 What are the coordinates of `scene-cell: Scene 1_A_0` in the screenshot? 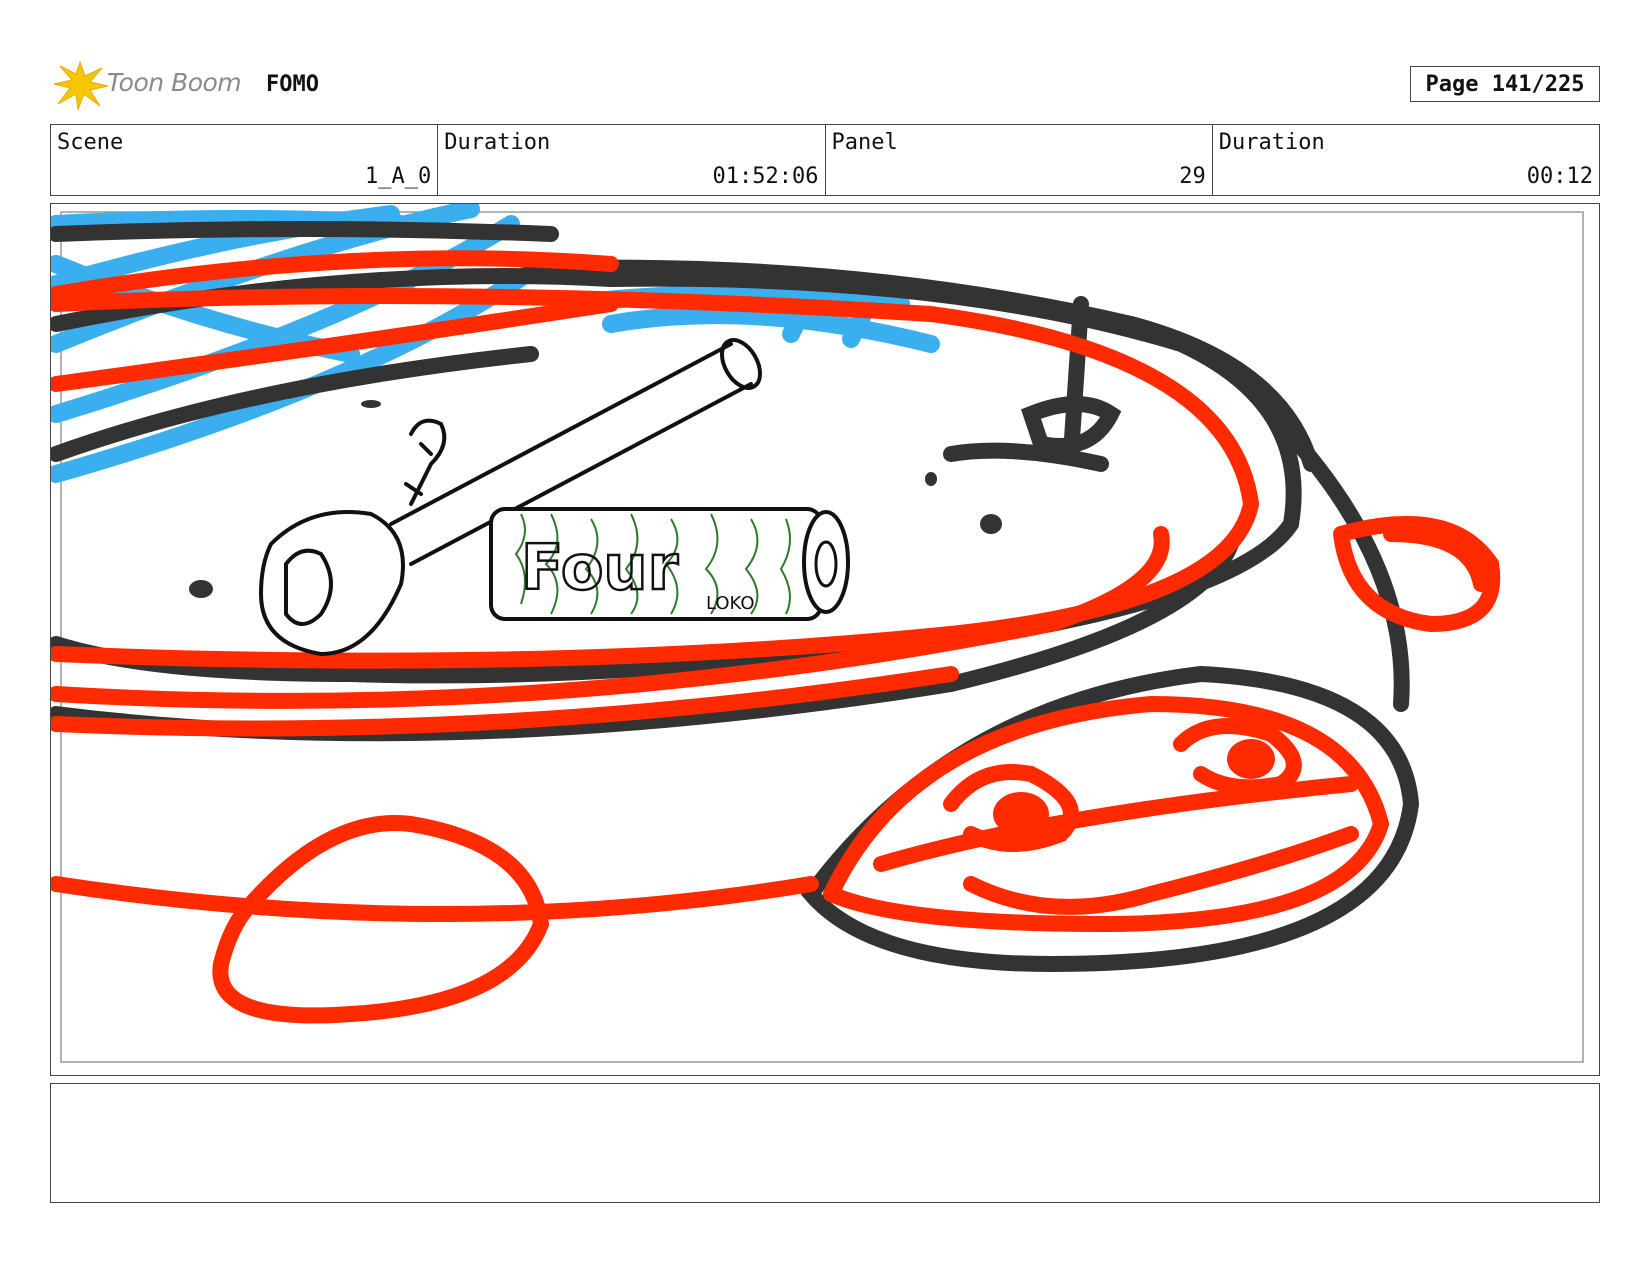 It's located at (245, 160).